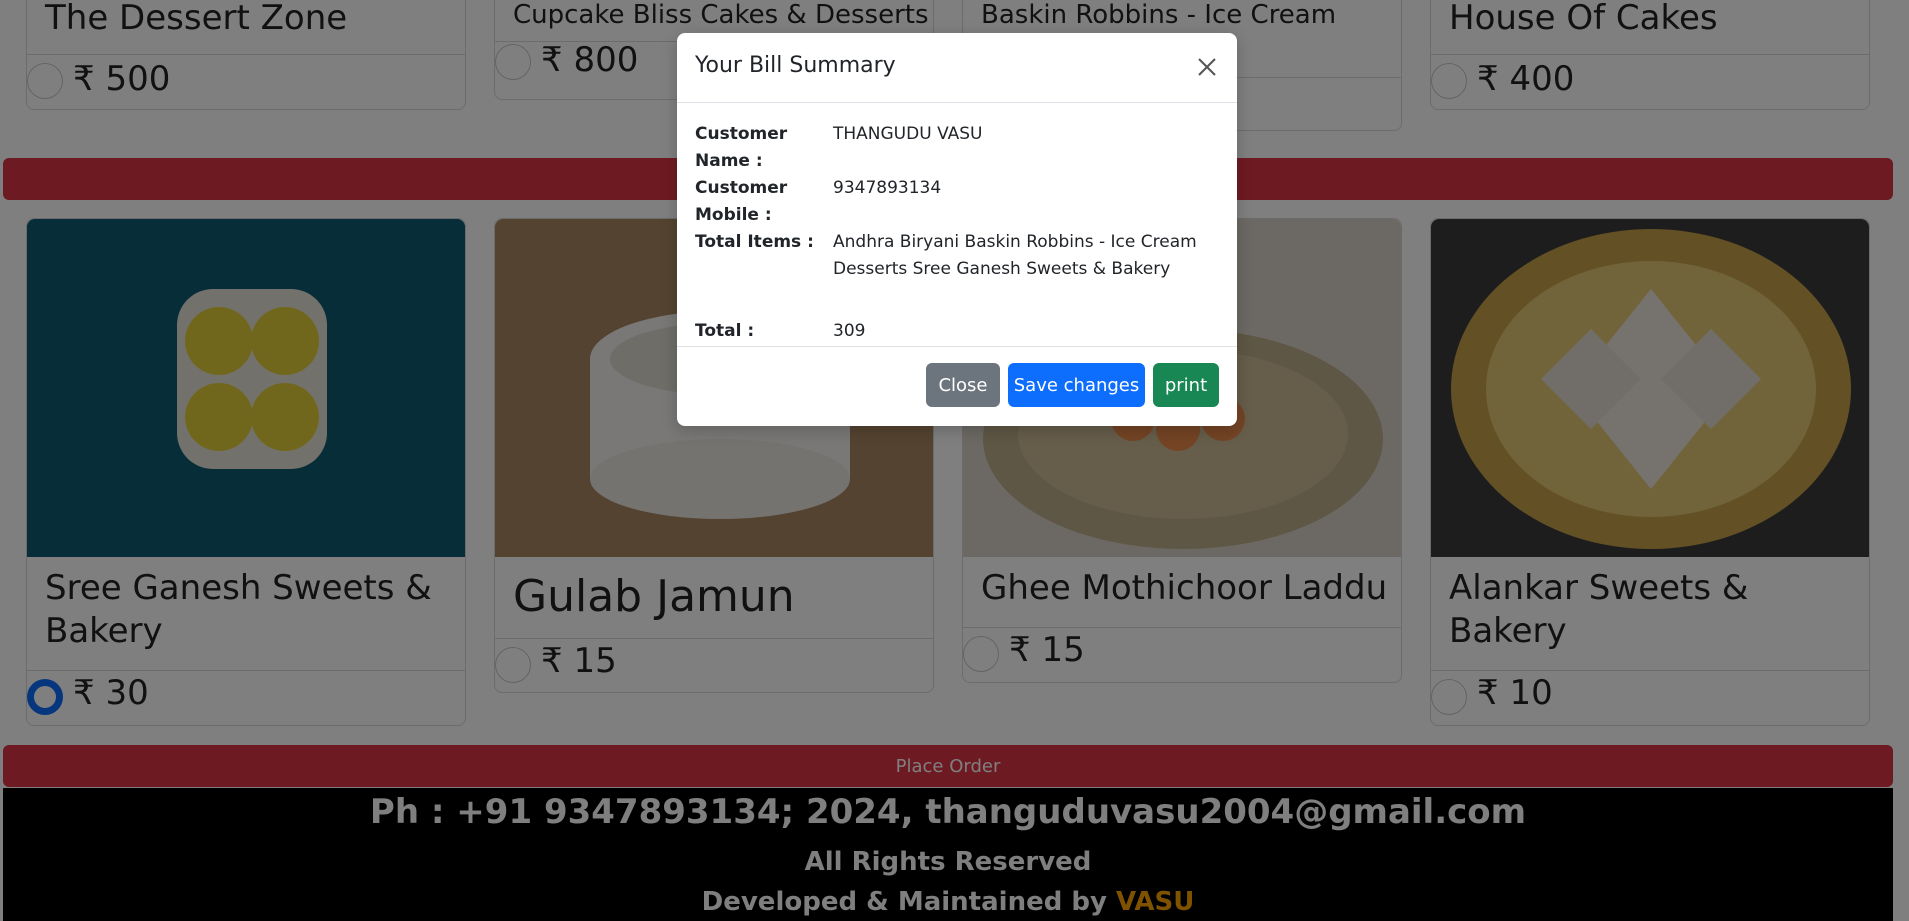  What do you see at coordinates (741, 201) in the screenshot?
I see `bill-label: Customer Mobile :` at bounding box center [741, 201].